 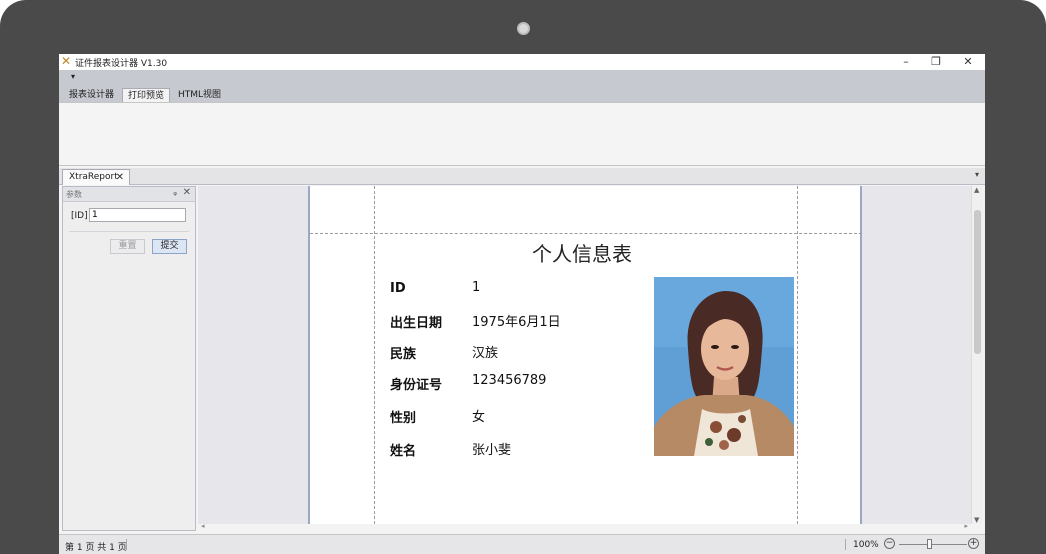 I want to click on id-parameter-input, so click(x=137, y=215).